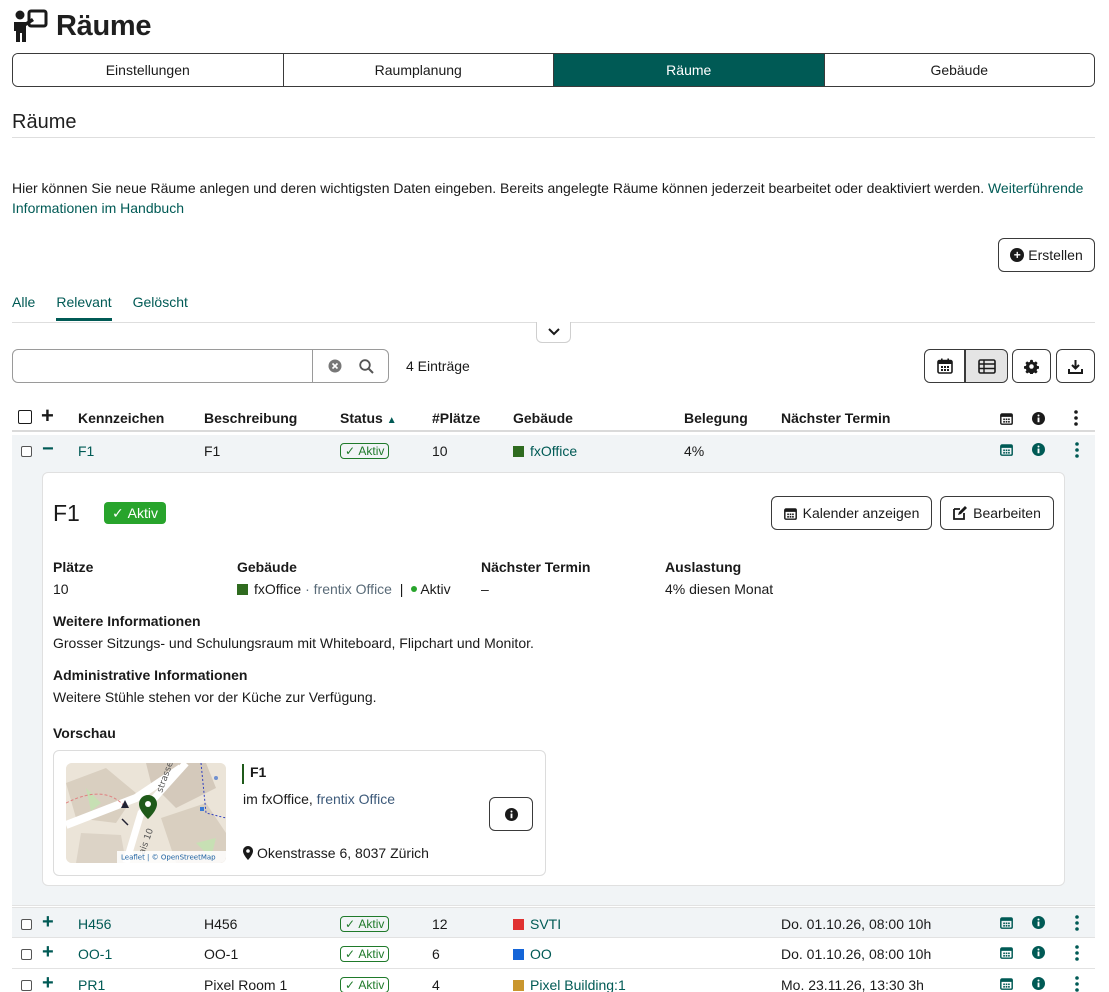 This screenshot has width=1109, height=992. Describe the element at coordinates (150, 675) in the screenshot. I see `admin-label: Administrative Informationen` at that location.